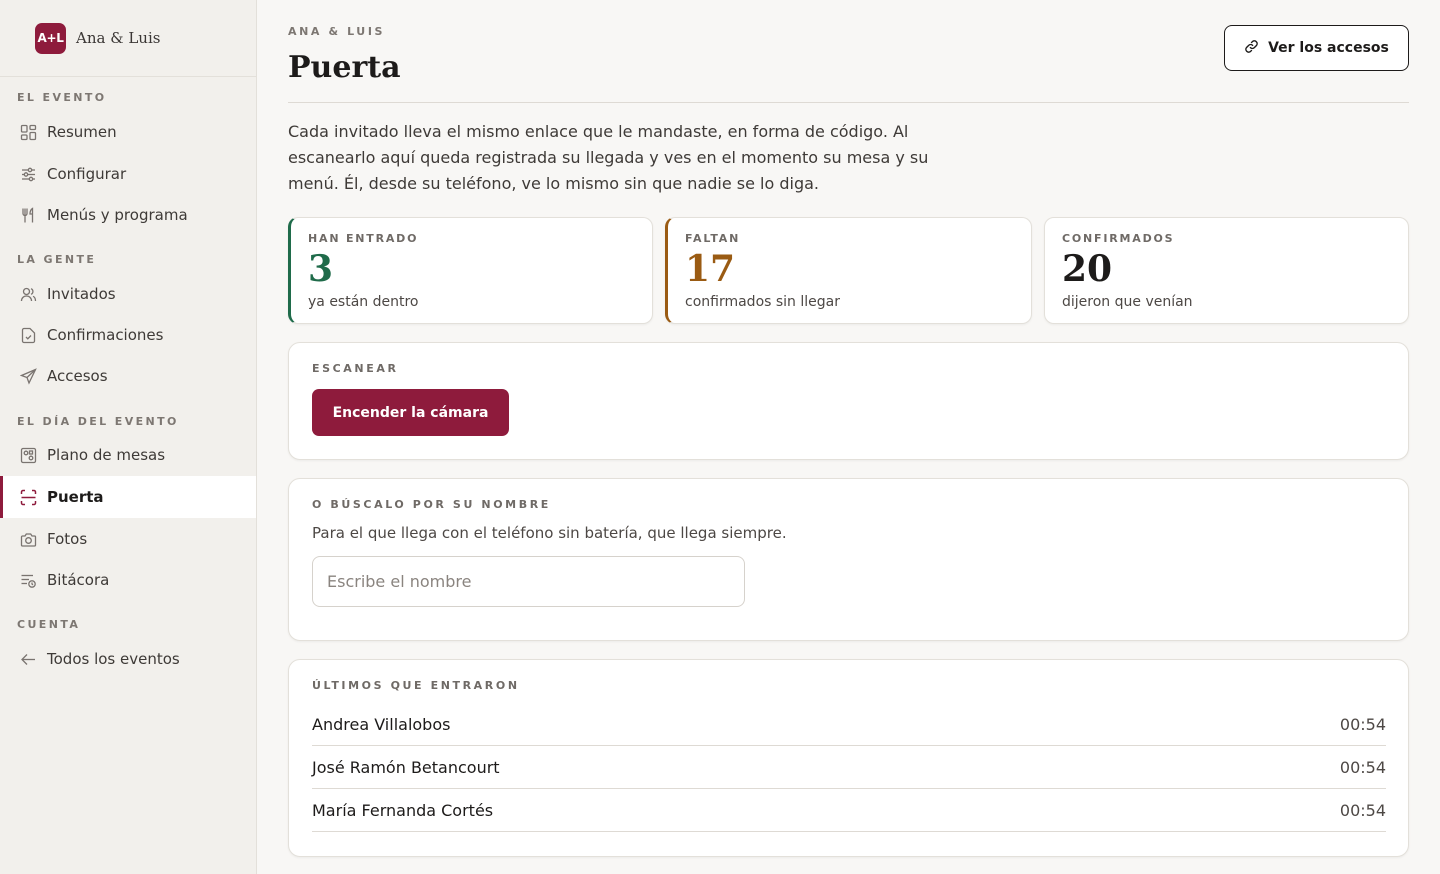  I want to click on users-icon, so click(28, 294).